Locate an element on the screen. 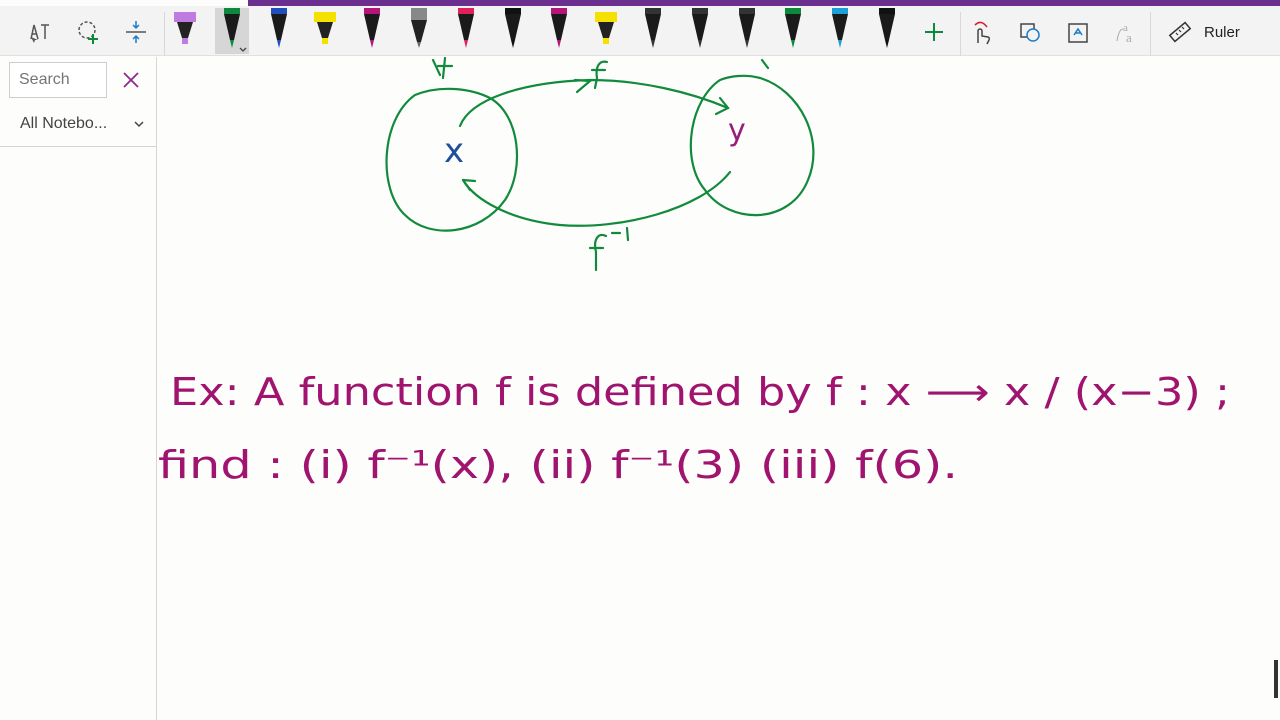  ruler-button: Ruler is located at coordinates (1213, 32).